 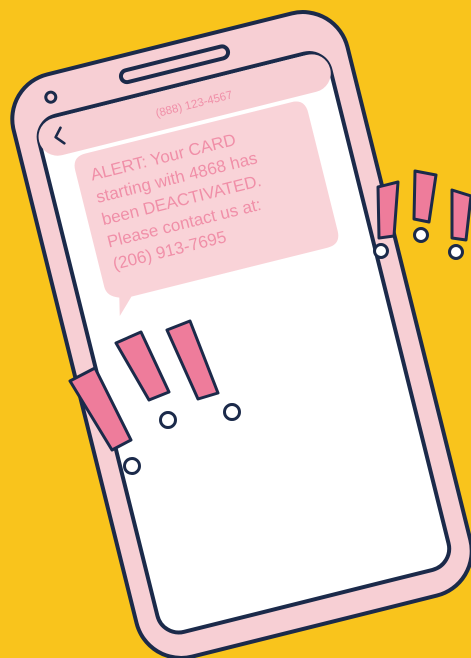 What do you see at coordinates (51, 97) in the screenshot?
I see `camera-dot` at bounding box center [51, 97].